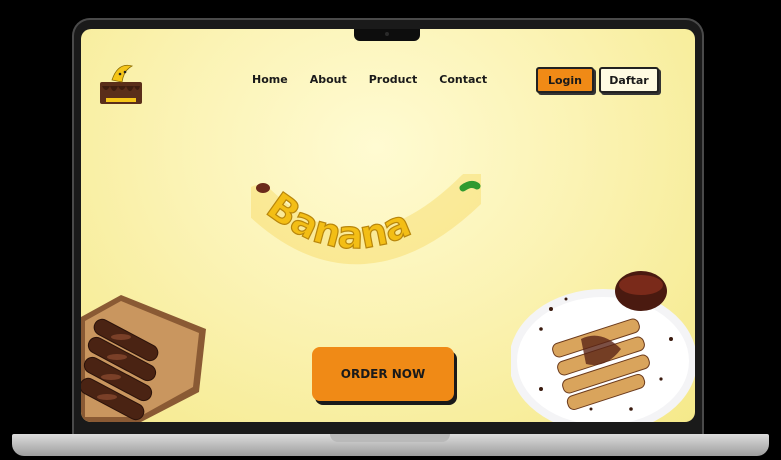  I want to click on login-button: Login, so click(565, 80).